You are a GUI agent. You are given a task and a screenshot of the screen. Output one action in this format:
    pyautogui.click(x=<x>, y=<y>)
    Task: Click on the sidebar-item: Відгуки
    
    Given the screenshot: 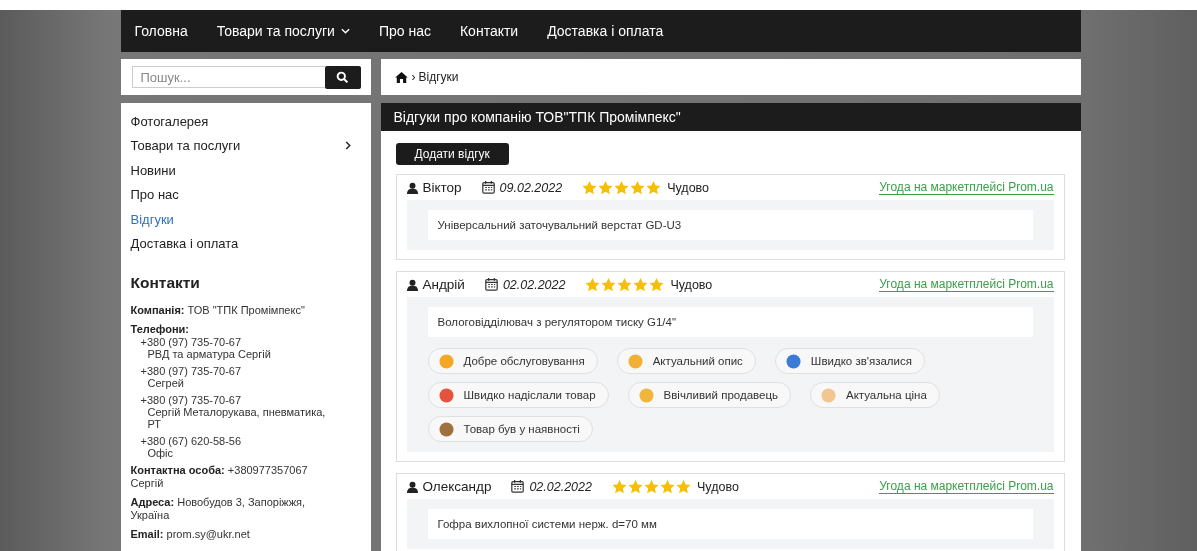 What is the action you would take?
    pyautogui.click(x=240, y=219)
    